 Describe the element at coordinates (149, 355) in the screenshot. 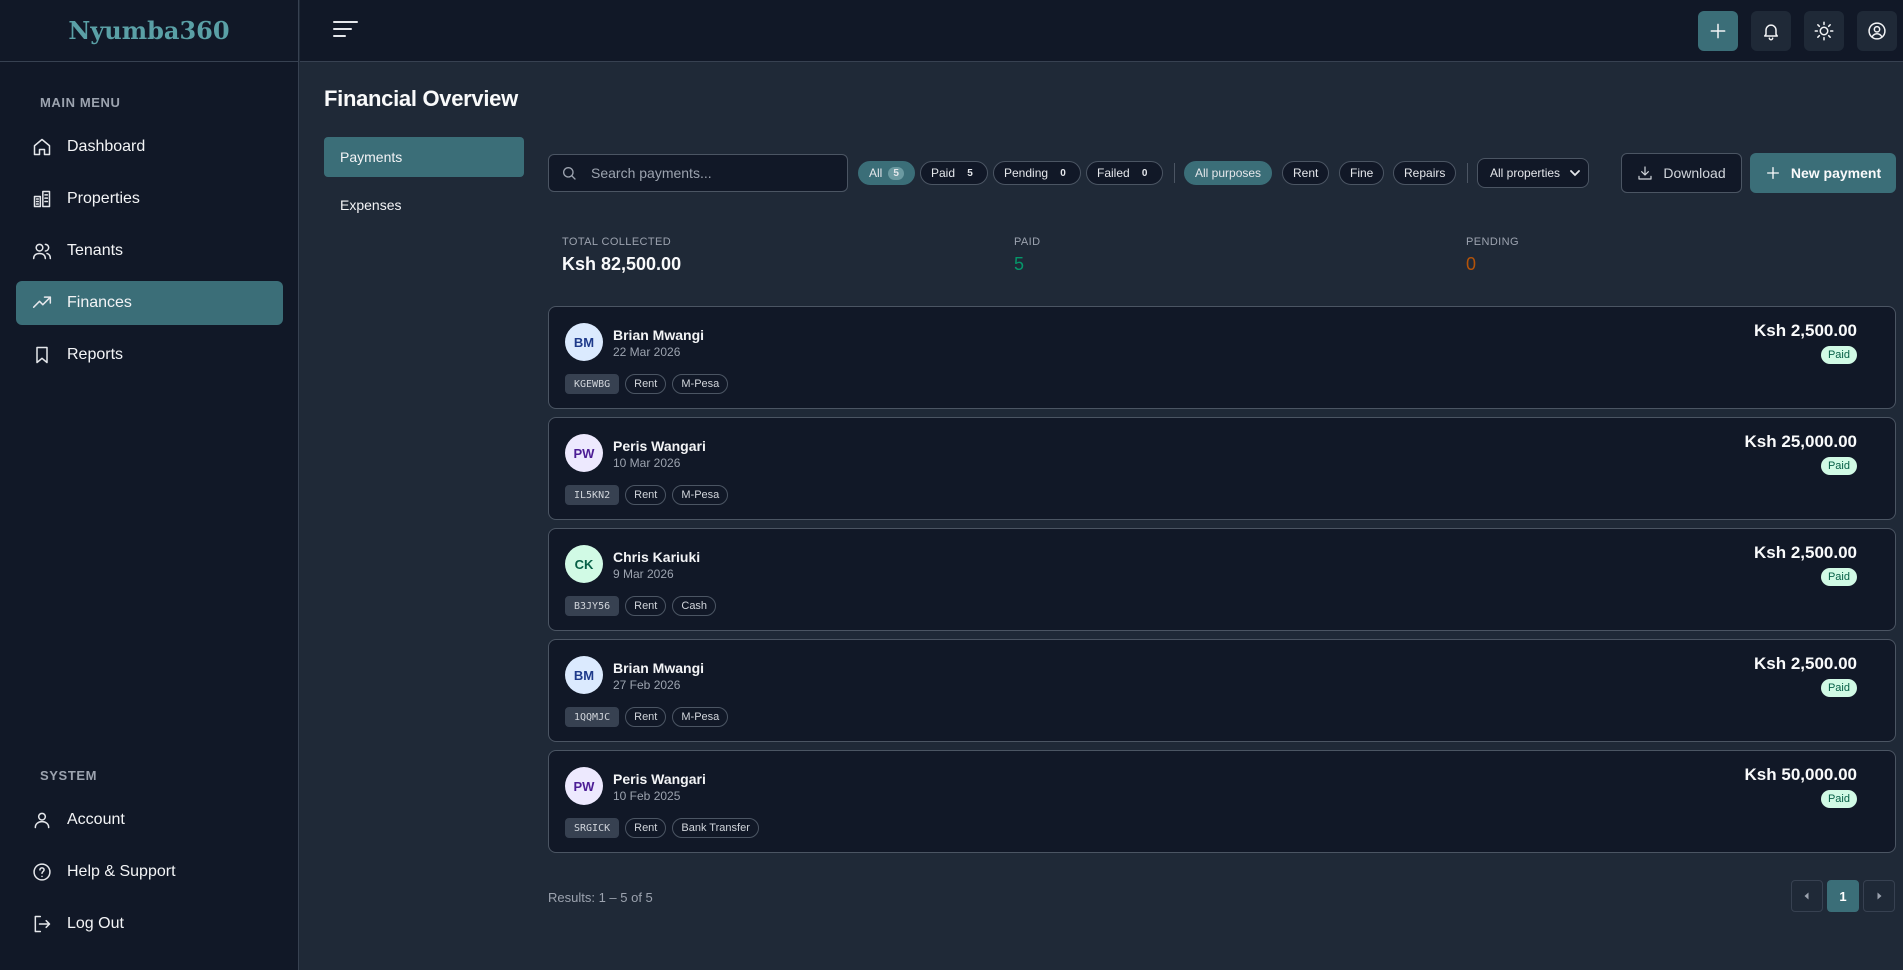

I see `sidebar-item-reports: Reports` at that location.